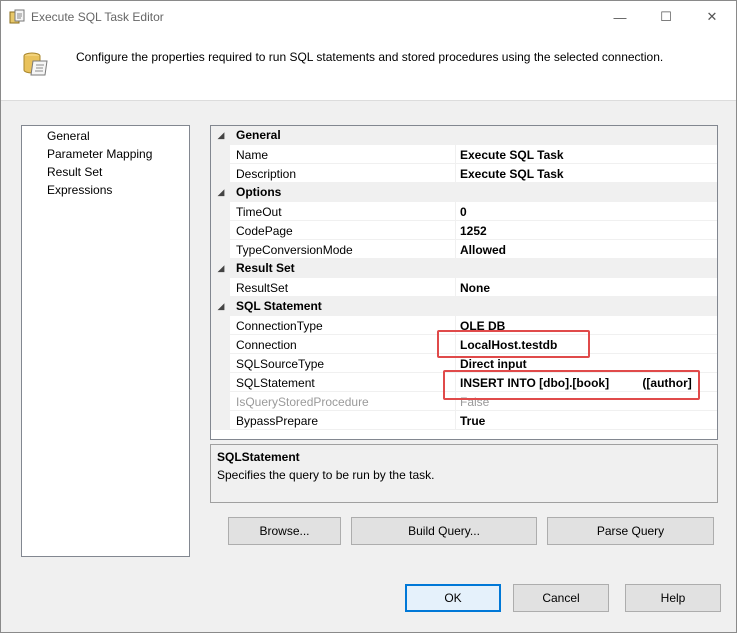 This screenshot has height=633, width=737. I want to click on category-options: ◢ Options, so click(464, 192).